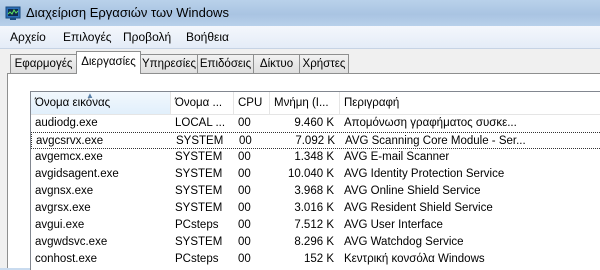 Image resolution: width=600 pixels, height=270 pixels. What do you see at coordinates (418, 208) in the screenshot?
I see `cell-description: AVG Resident Shield Service` at bounding box center [418, 208].